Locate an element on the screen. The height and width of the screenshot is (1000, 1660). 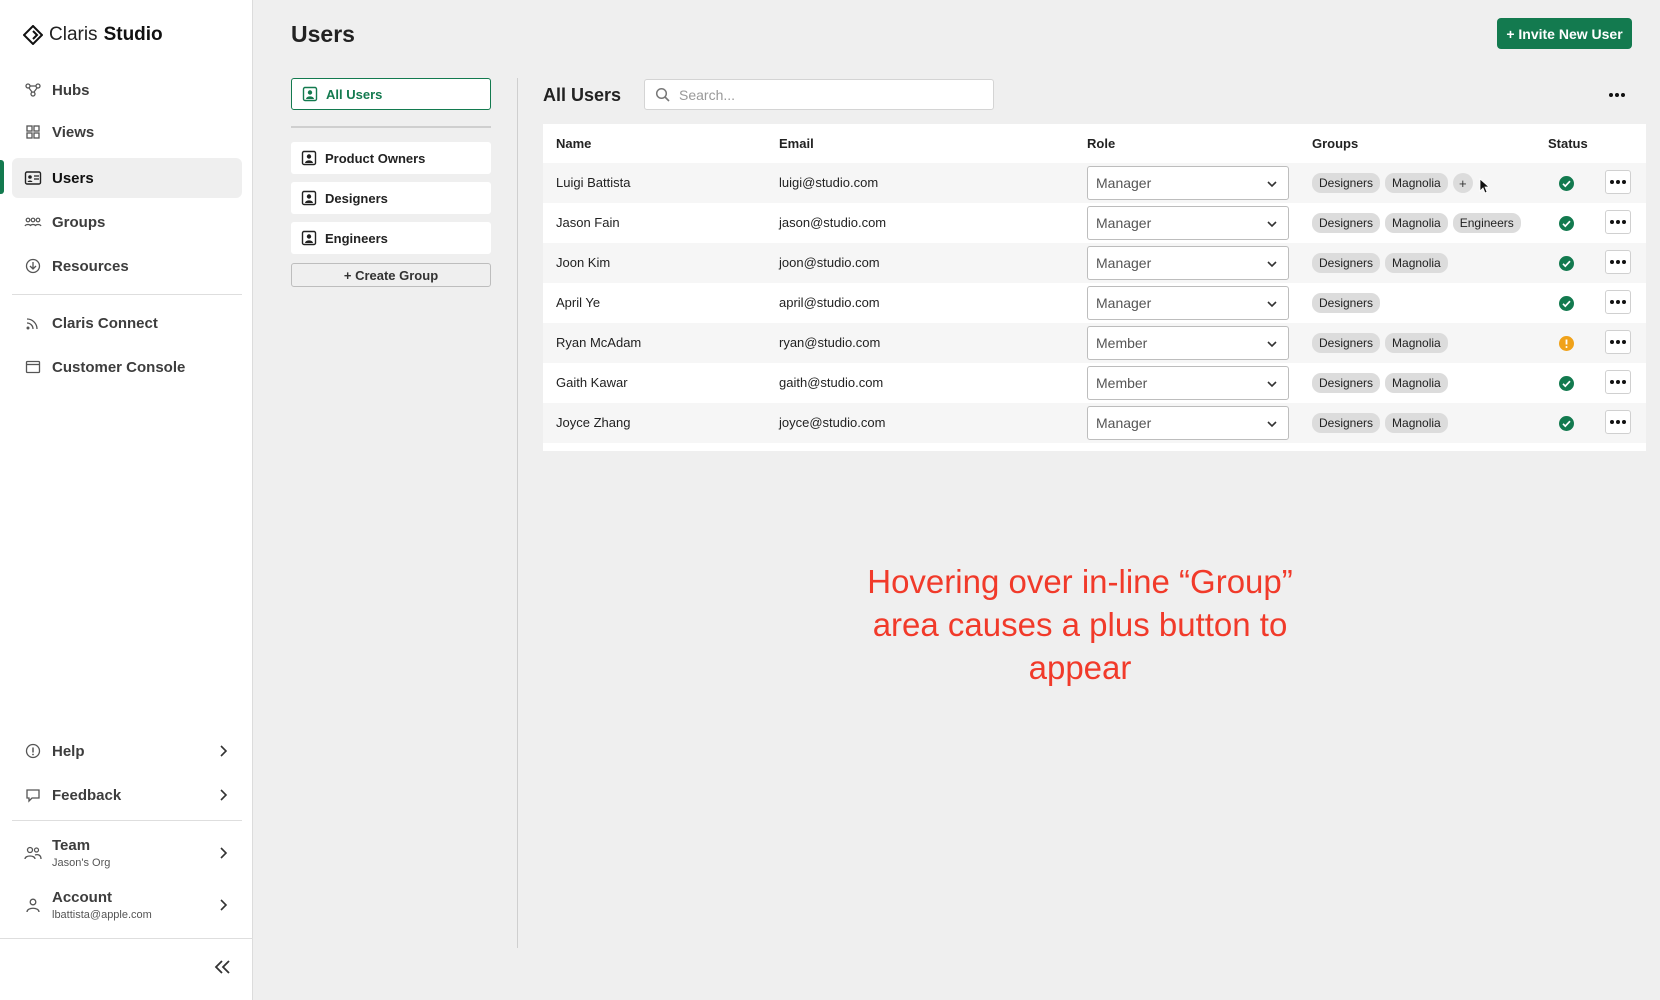
sidebar-item-hubs: Hubs is located at coordinates (127, 90).